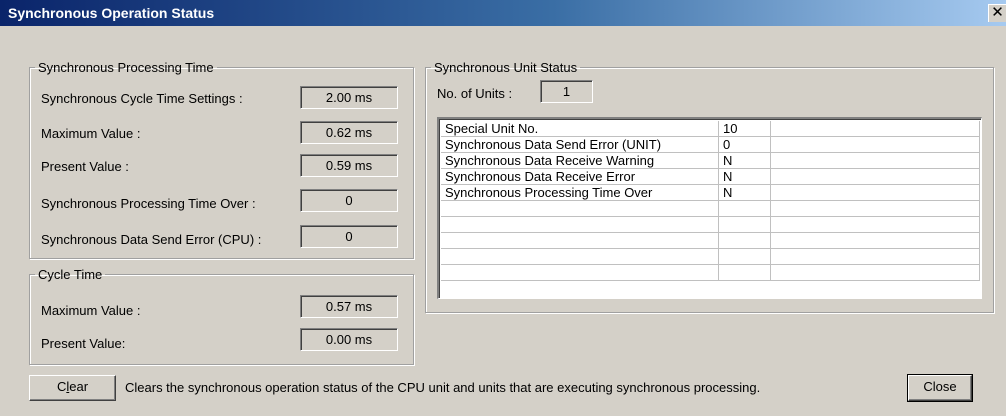 The width and height of the screenshot is (1006, 416). I want to click on clear-label-start: C, so click(61, 386).